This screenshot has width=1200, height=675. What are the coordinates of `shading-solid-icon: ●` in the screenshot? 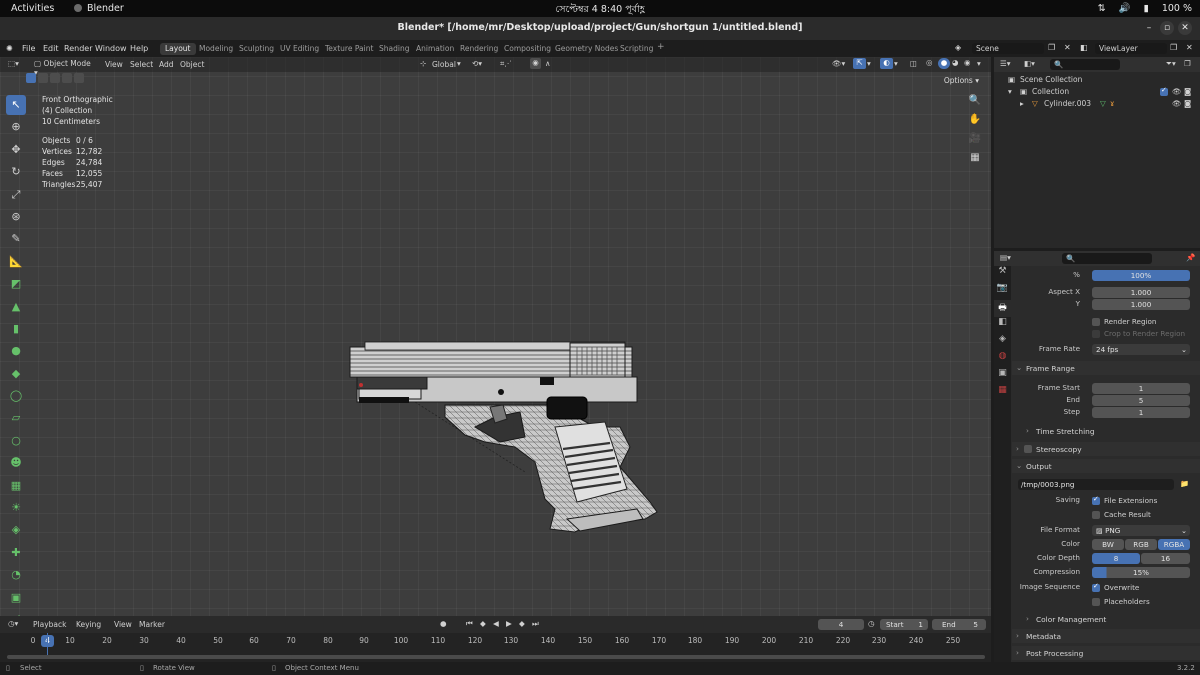 It's located at (944, 63).